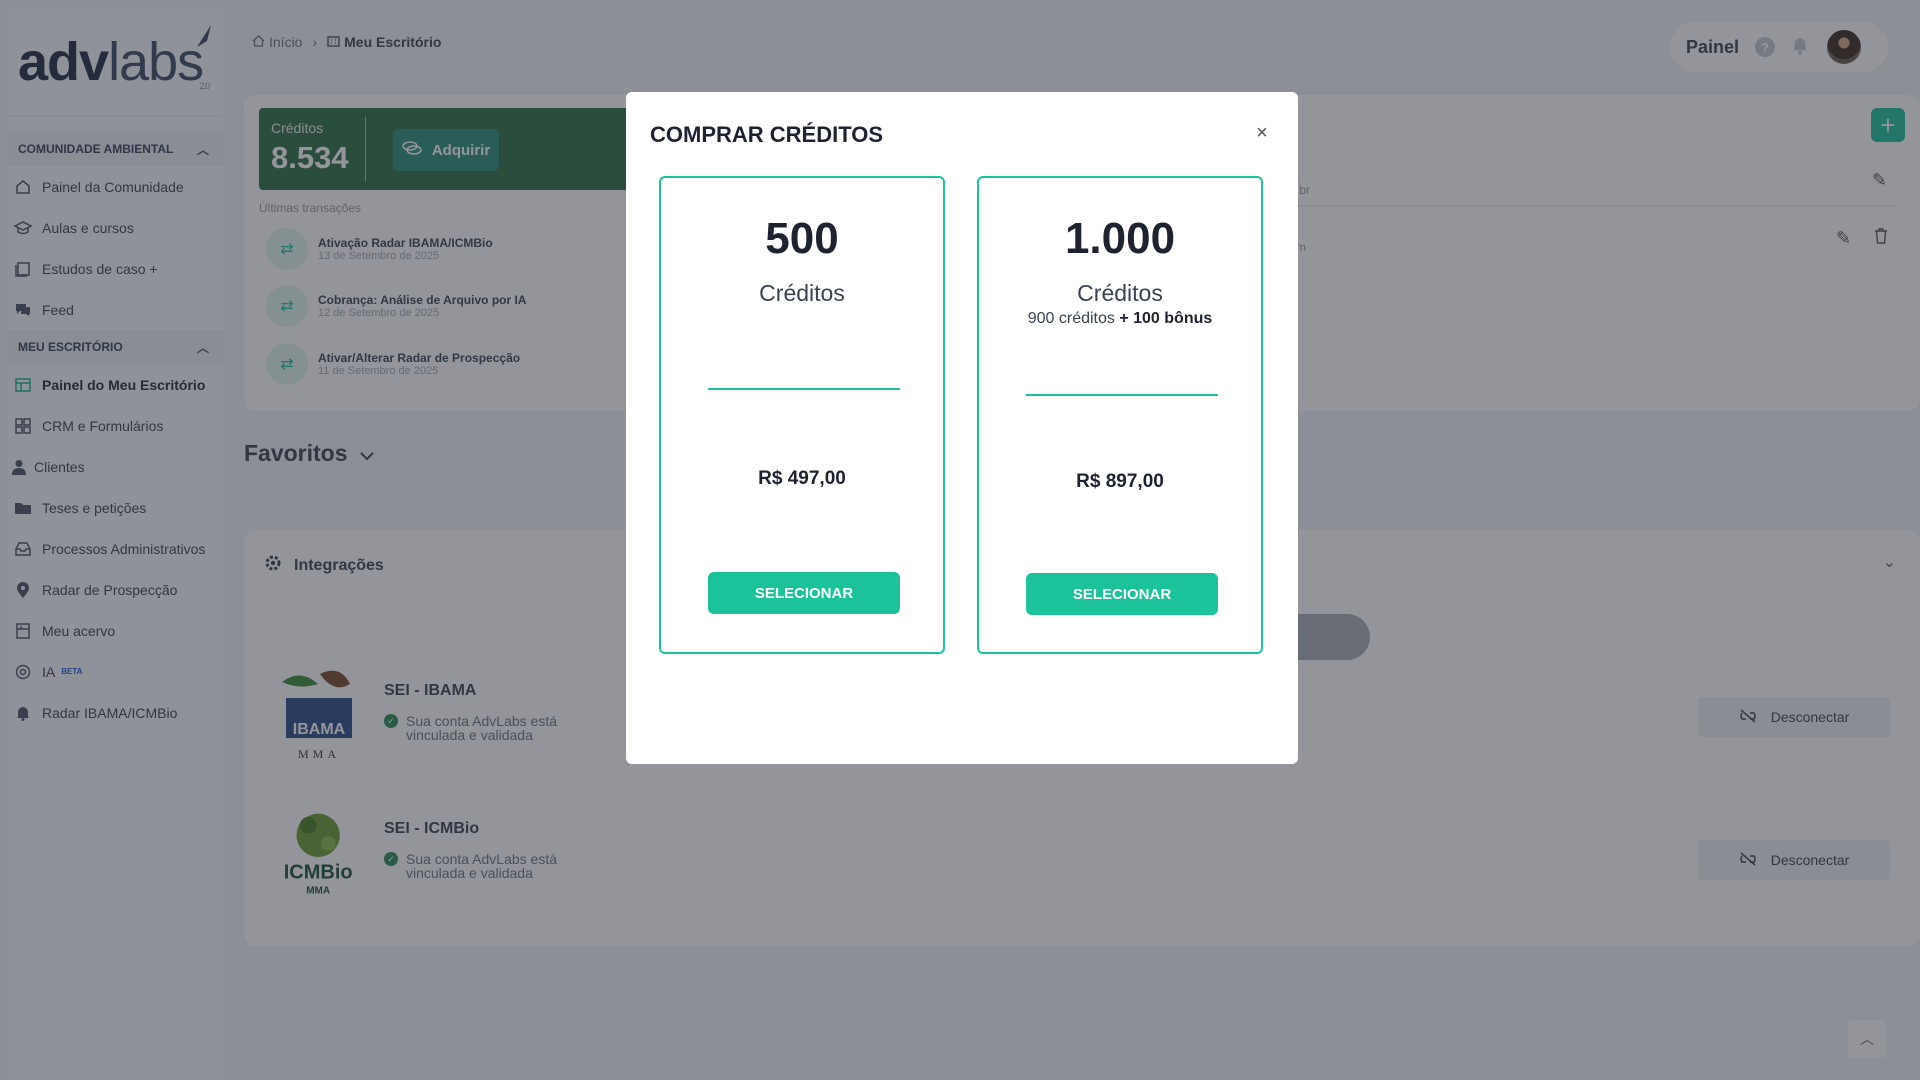 This screenshot has height=1080, width=1920. Describe the element at coordinates (1071, 318) in the screenshot. I see `plan-bonus-base: 900 créditos` at that location.